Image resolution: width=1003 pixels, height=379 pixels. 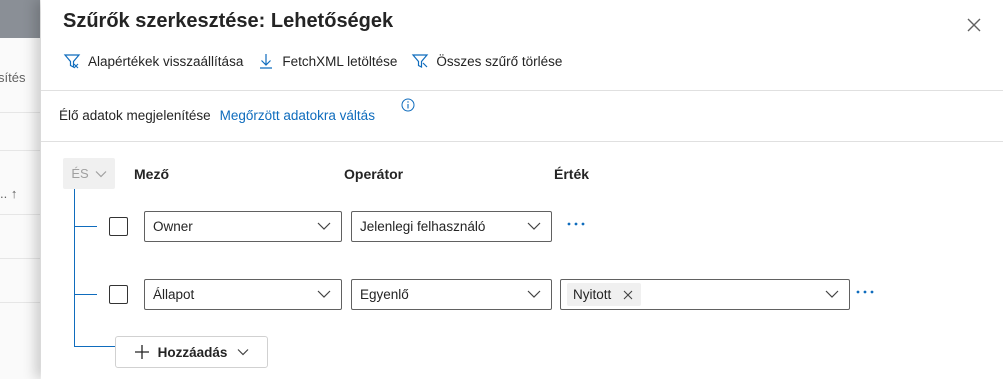 What do you see at coordinates (340, 61) in the screenshot?
I see `download-fetchxml-label: FetchXML letöltése` at bounding box center [340, 61].